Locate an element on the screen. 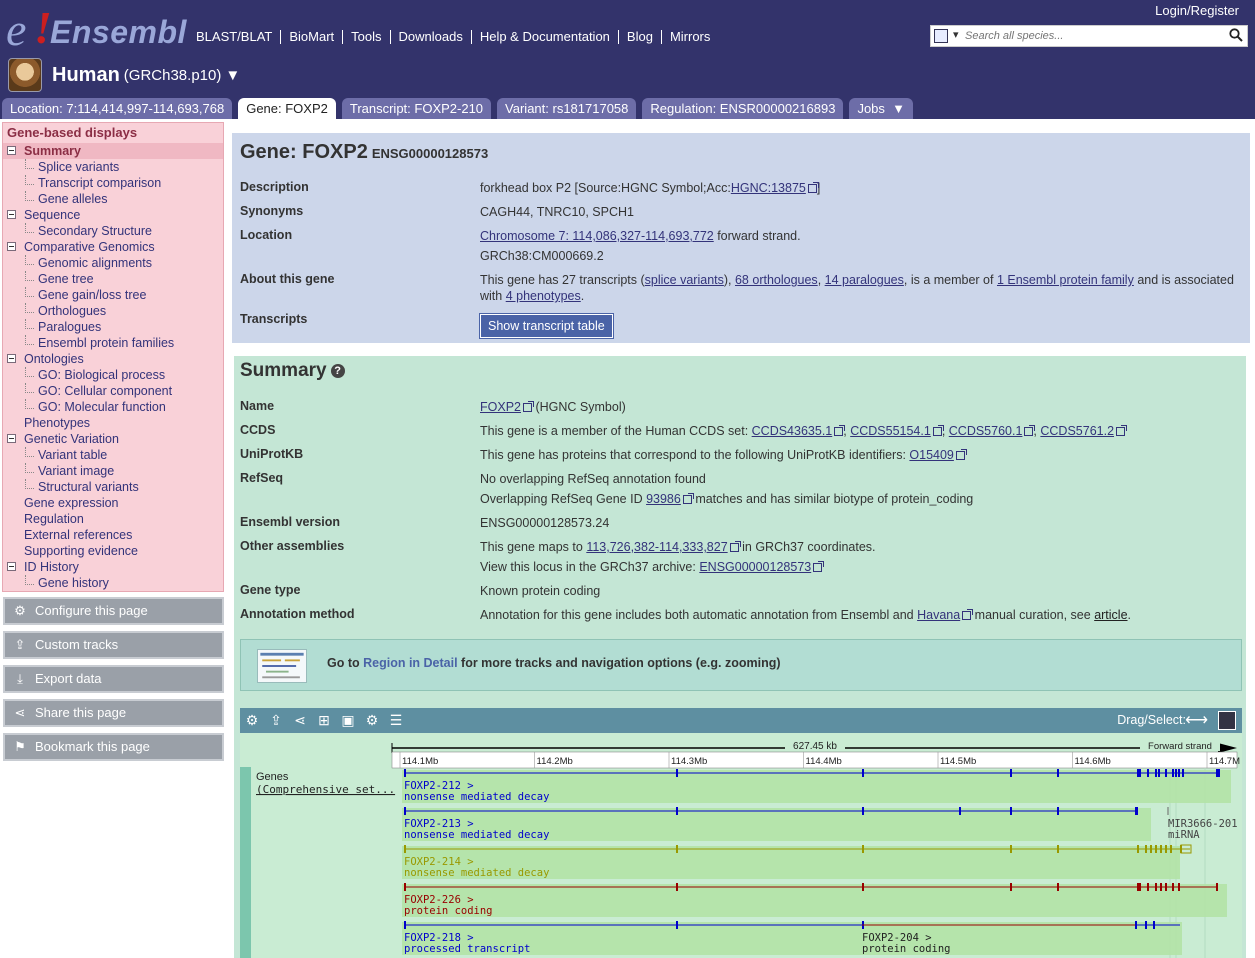  tab-location: Location: 7:114,414,997-114,693,768 is located at coordinates (117, 108).